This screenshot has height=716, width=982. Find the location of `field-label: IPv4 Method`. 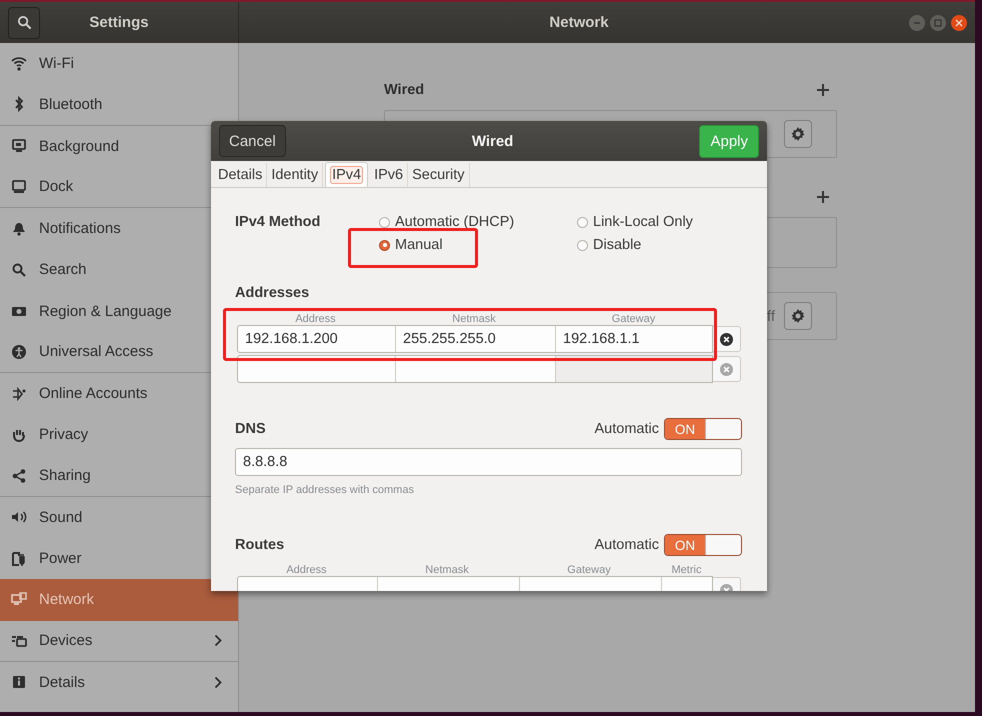

field-label: IPv4 Method is located at coordinates (278, 222).